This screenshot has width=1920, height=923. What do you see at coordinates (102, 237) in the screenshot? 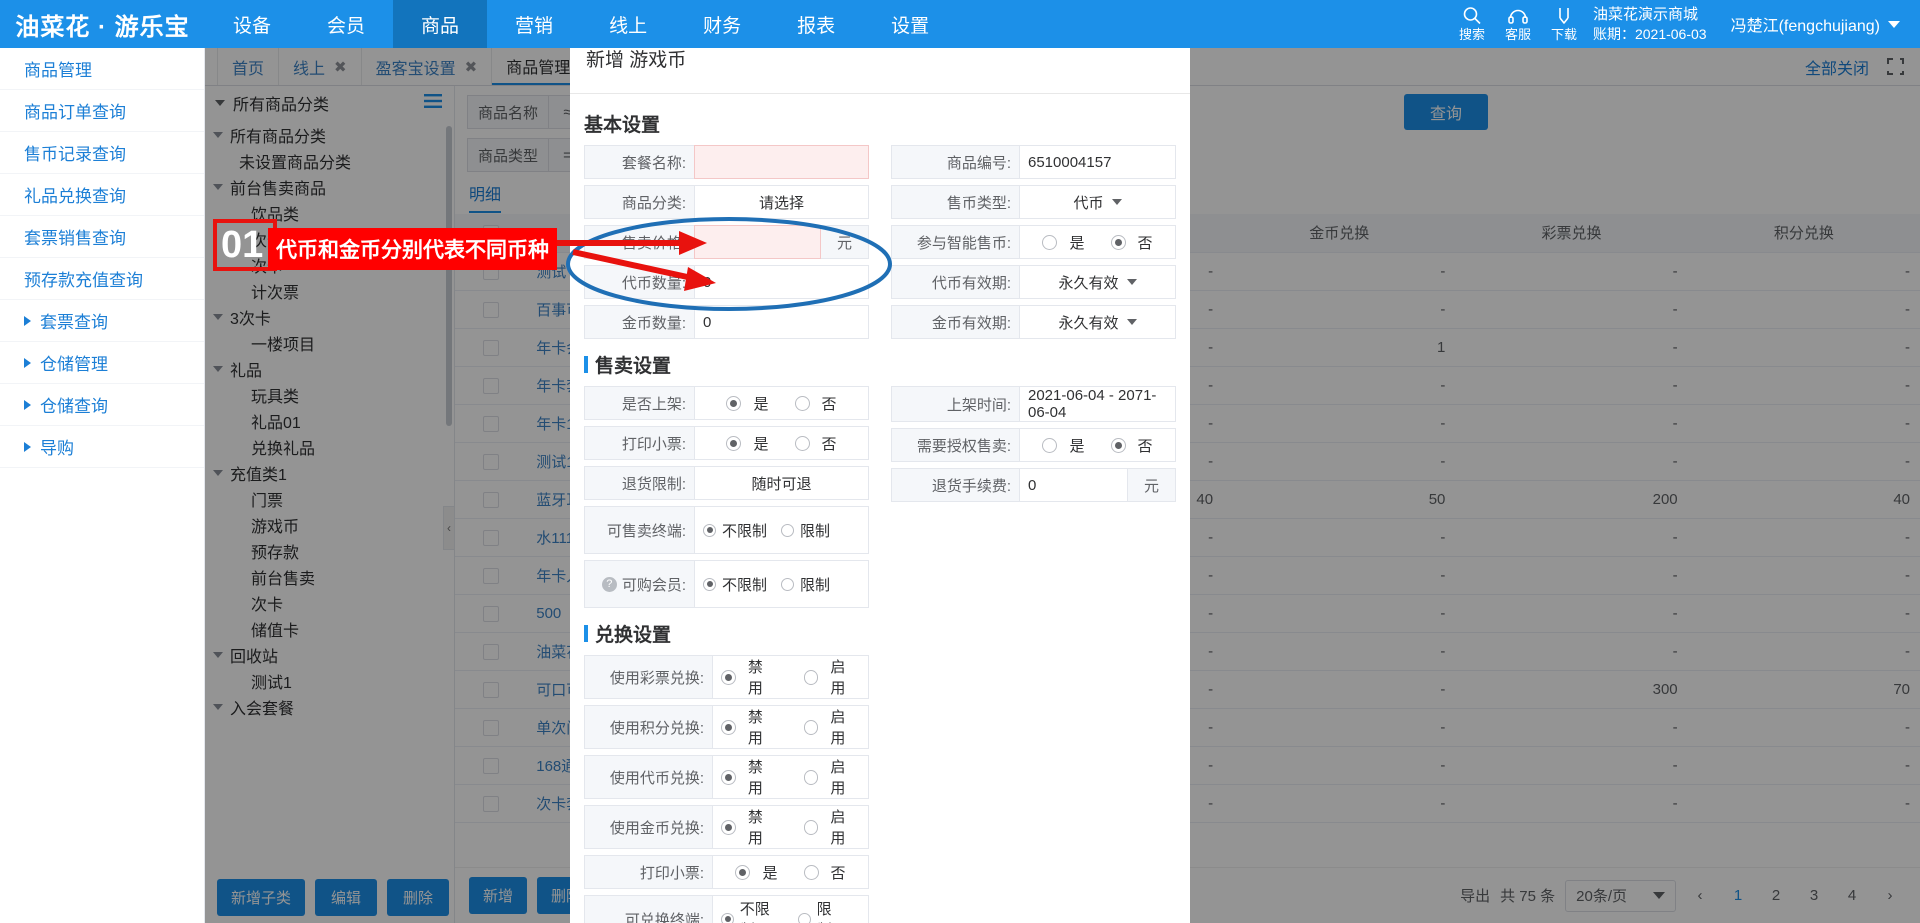
I see `sidebar-item-4: 套票销售查询` at bounding box center [102, 237].